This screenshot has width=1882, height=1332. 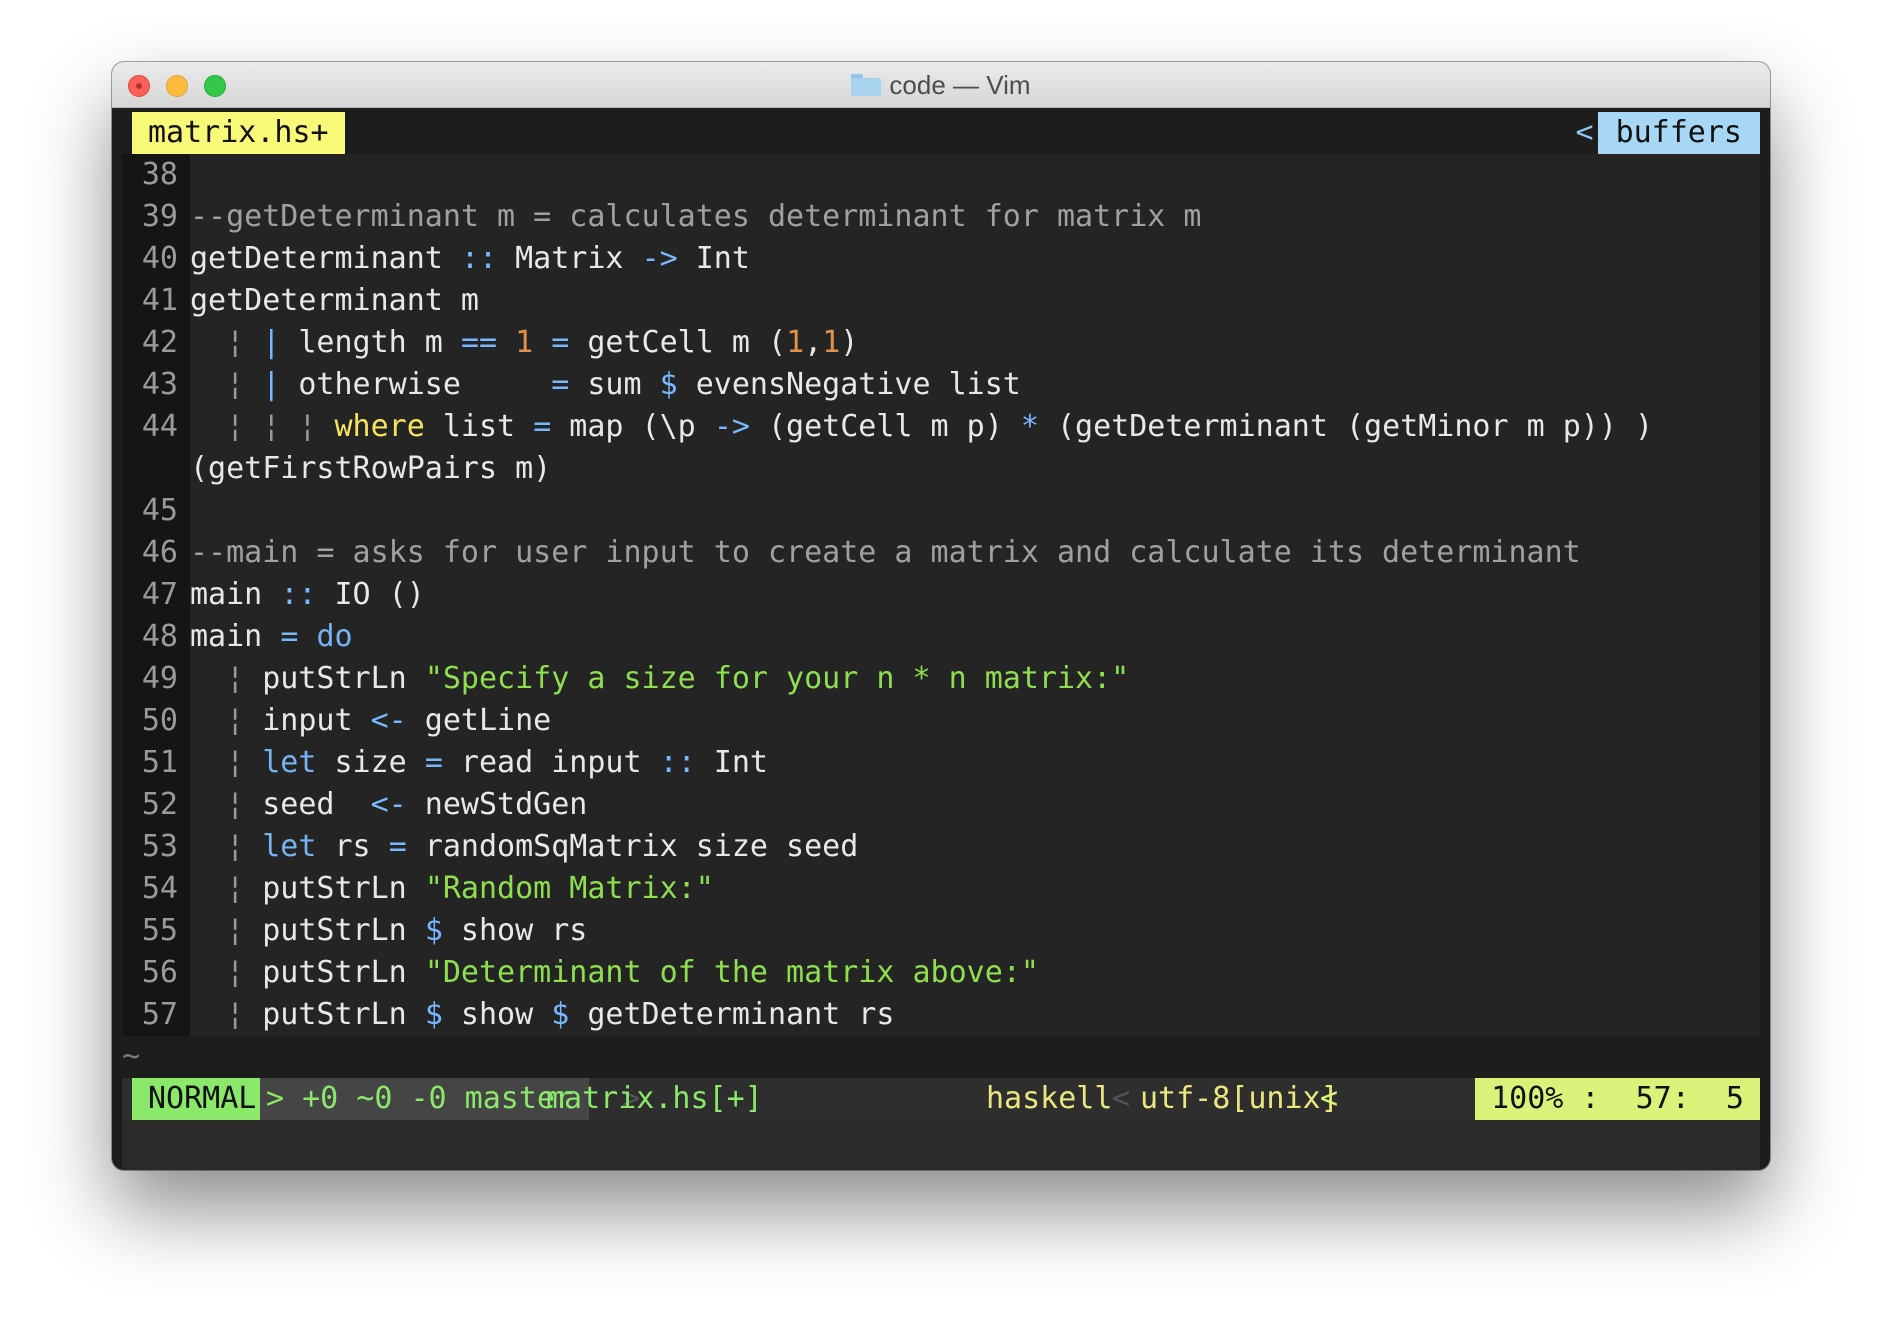 What do you see at coordinates (159, 174) in the screenshot?
I see `line-number: 38` at bounding box center [159, 174].